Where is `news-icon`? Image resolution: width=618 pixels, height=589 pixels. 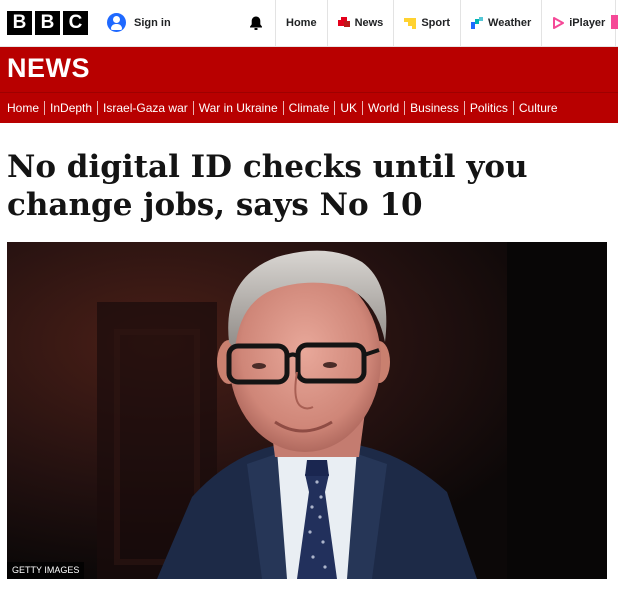 news-icon is located at coordinates (343, 23).